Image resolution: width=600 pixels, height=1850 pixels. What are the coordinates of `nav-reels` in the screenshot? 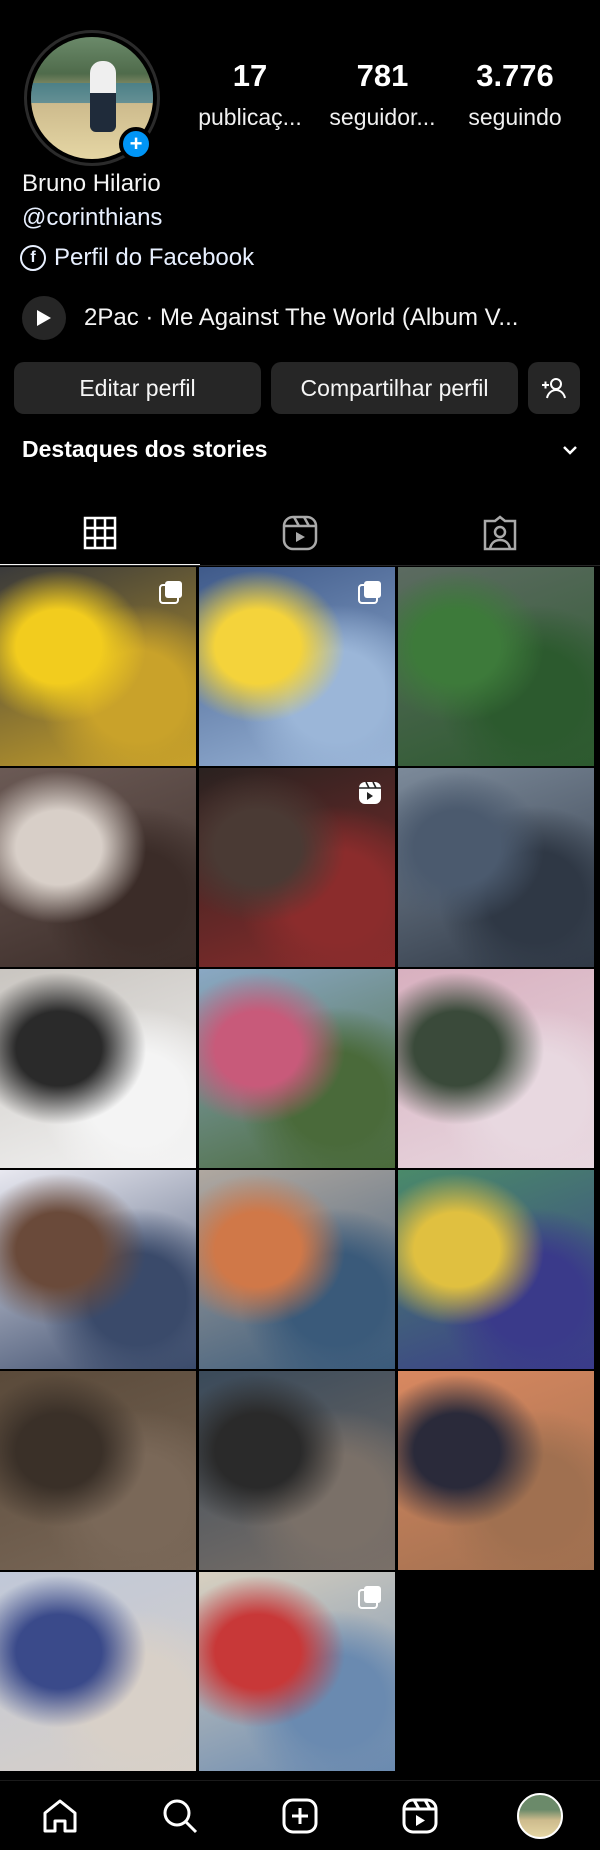 It's located at (420, 1816).